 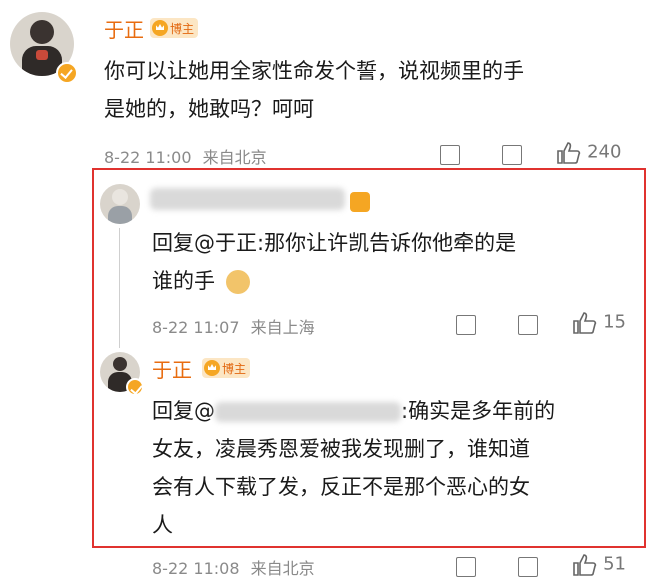 I want to click on avatar, so click(x=120, y=204).